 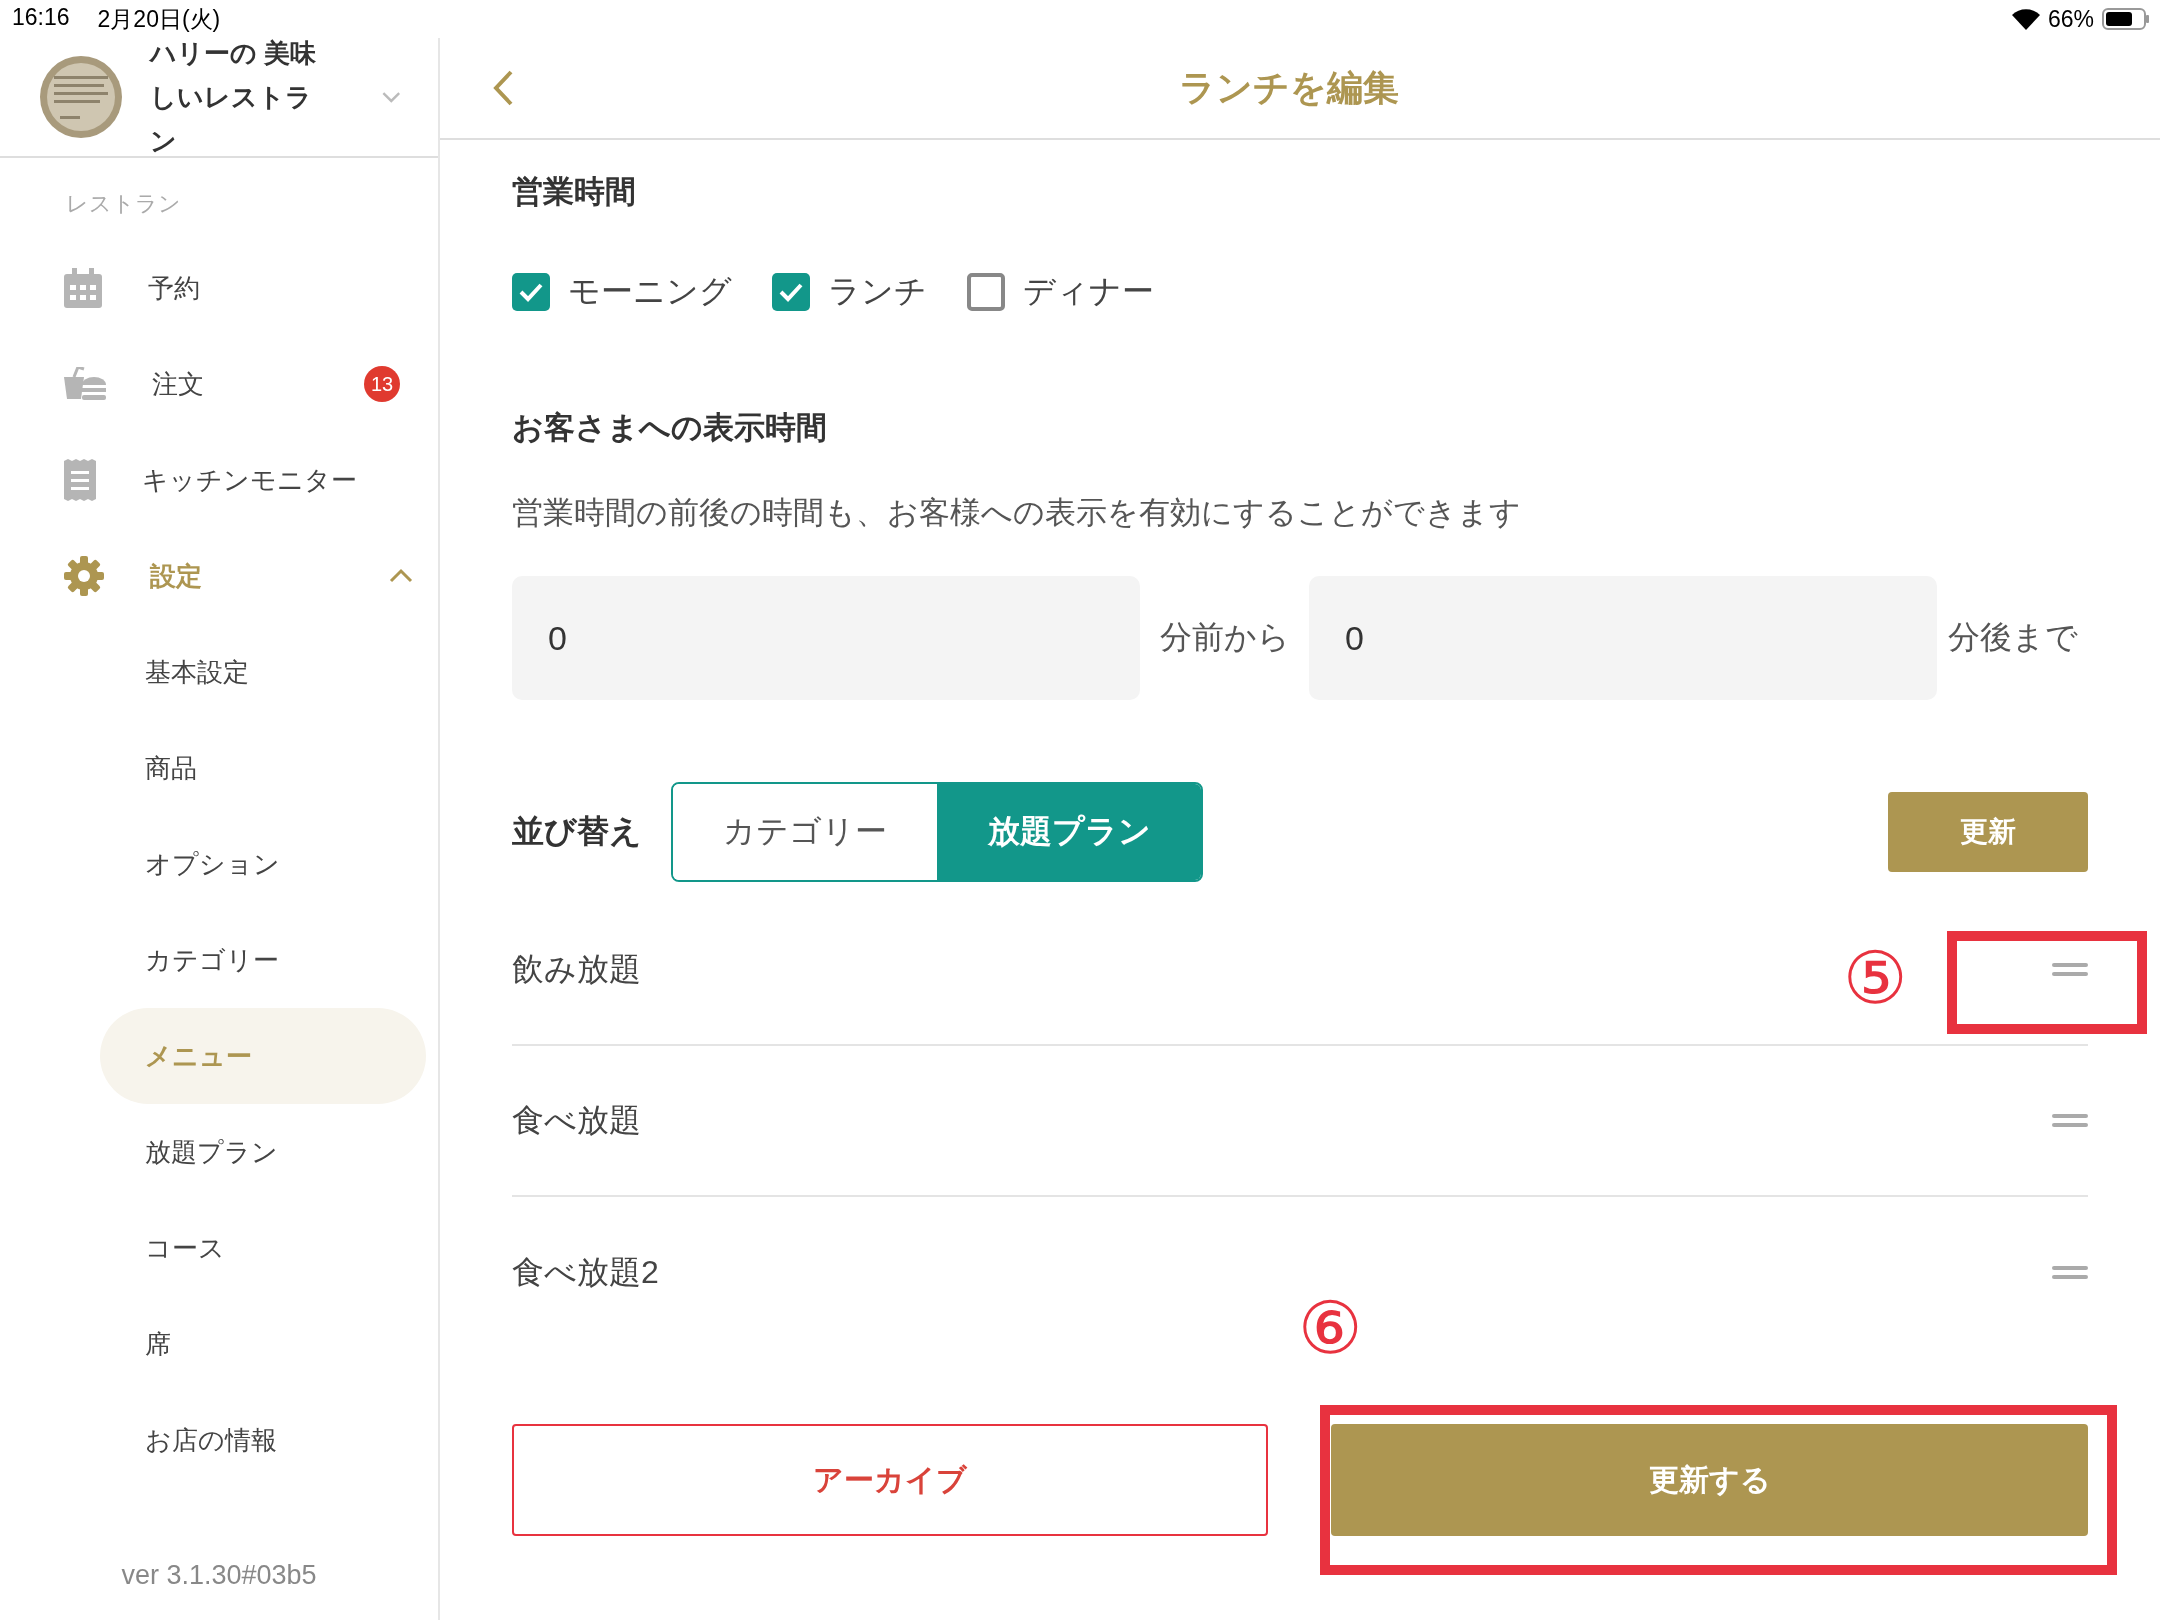 What do you see at coordinates (391, 97) in the screenshot?
I see `chevron-down-icon` at bounding box center [391, 97].